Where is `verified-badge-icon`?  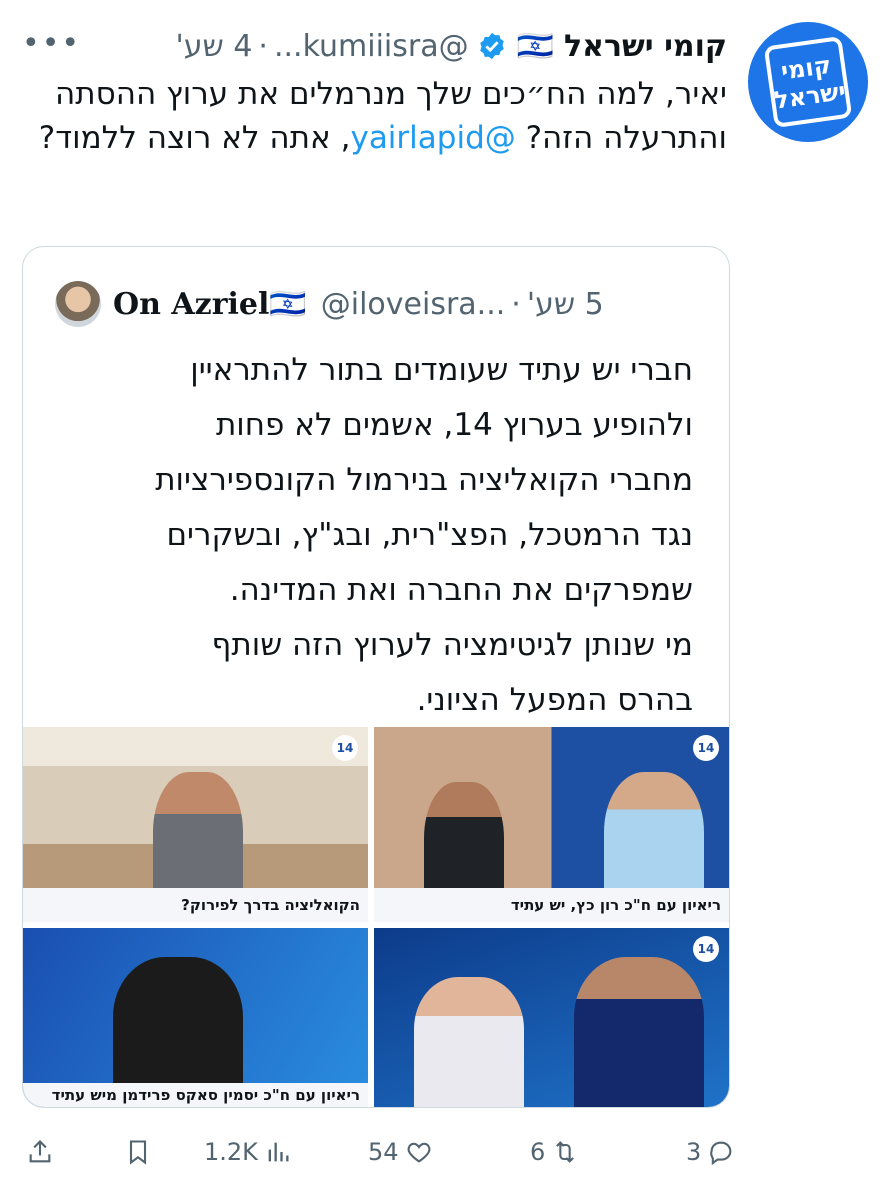 verified-badge-icon is located at coordinates (491, 46).